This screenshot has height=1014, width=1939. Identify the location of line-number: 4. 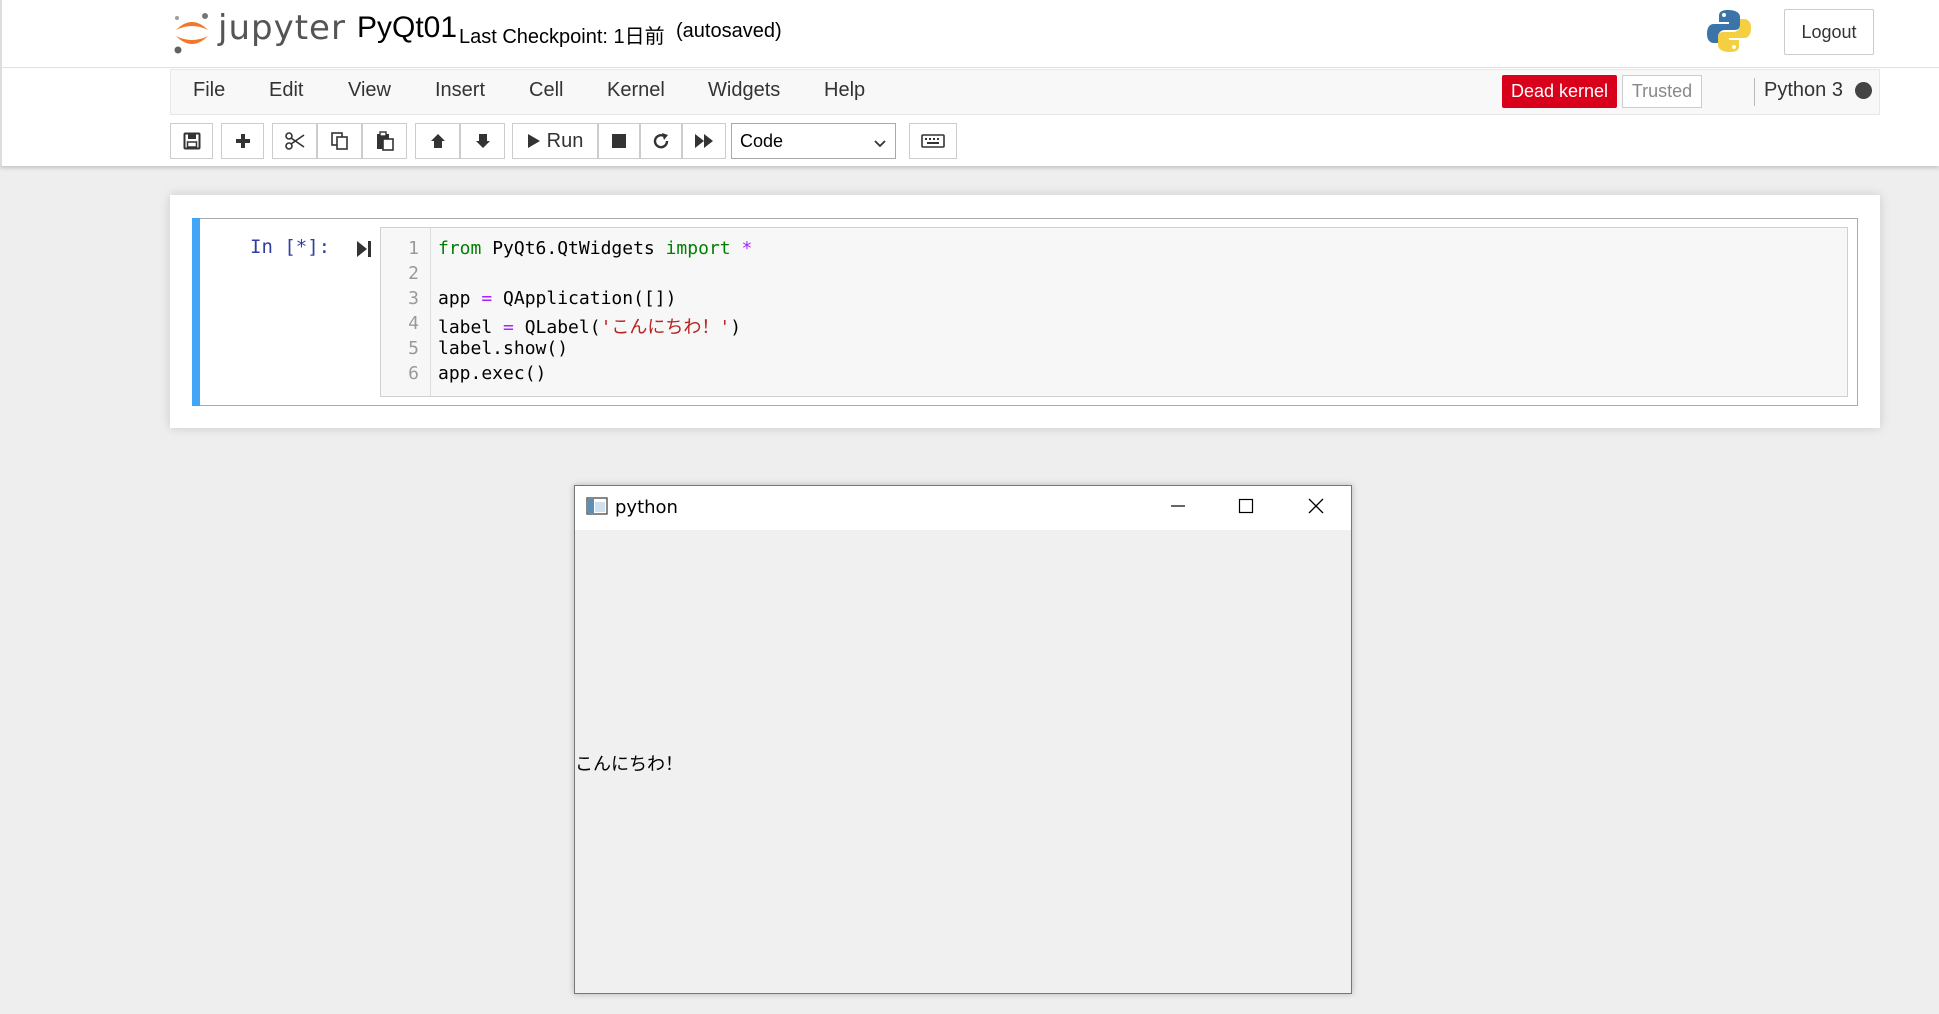
(413, 323).